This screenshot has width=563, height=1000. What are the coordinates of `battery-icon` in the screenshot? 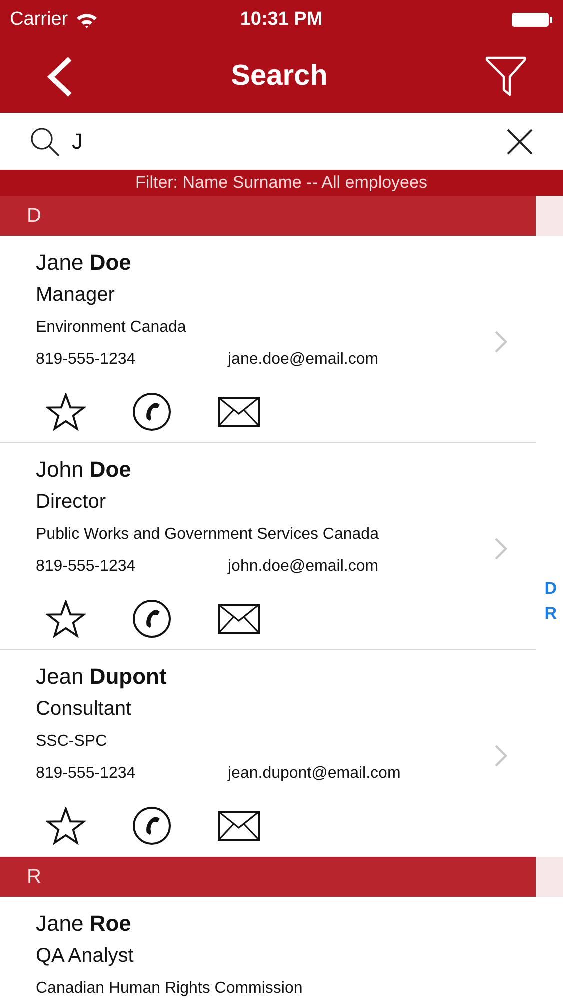 It's located at (532, 20).